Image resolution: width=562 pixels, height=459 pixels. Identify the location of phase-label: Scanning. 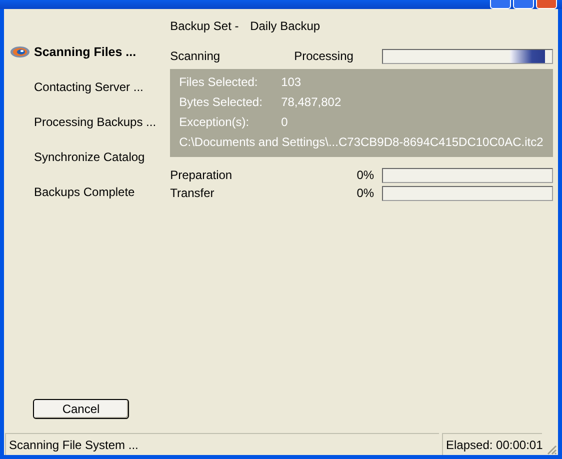
(196, 56).